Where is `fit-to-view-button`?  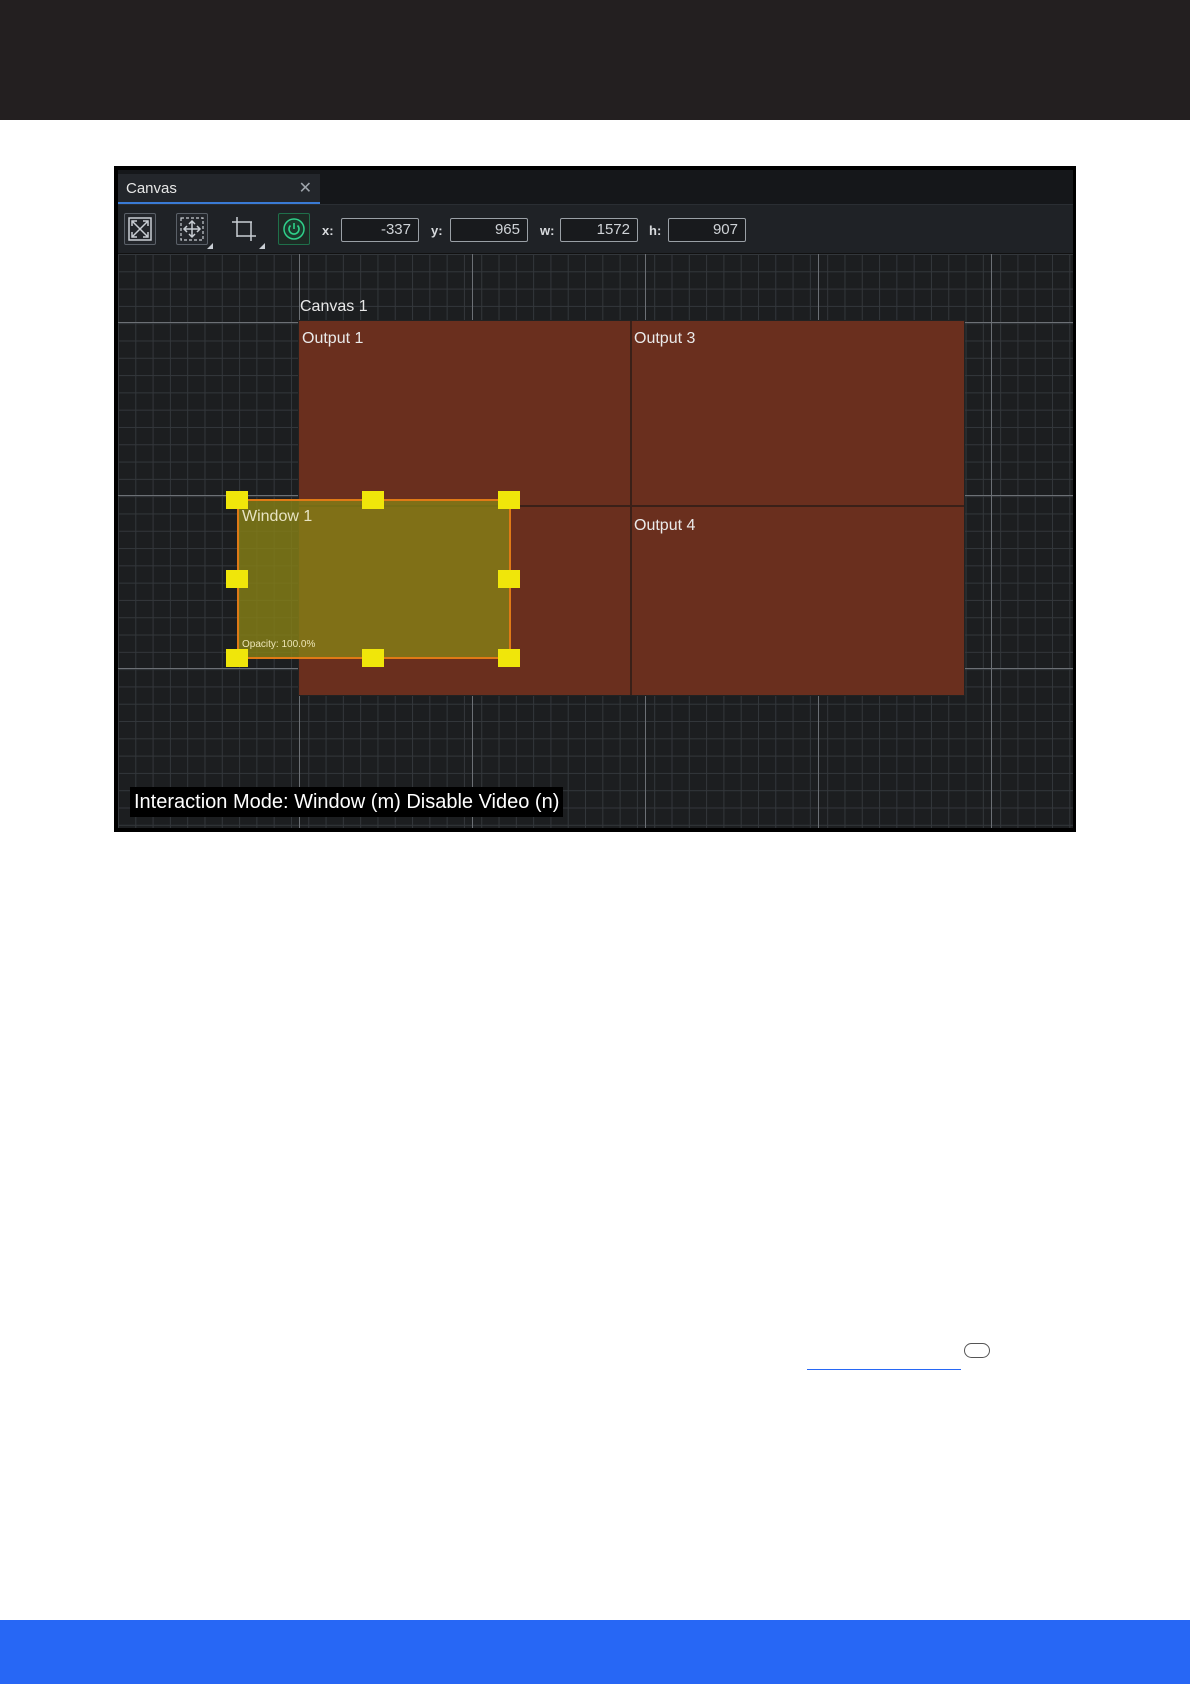 fit-to-view-button is located at coordinates (140, 229).